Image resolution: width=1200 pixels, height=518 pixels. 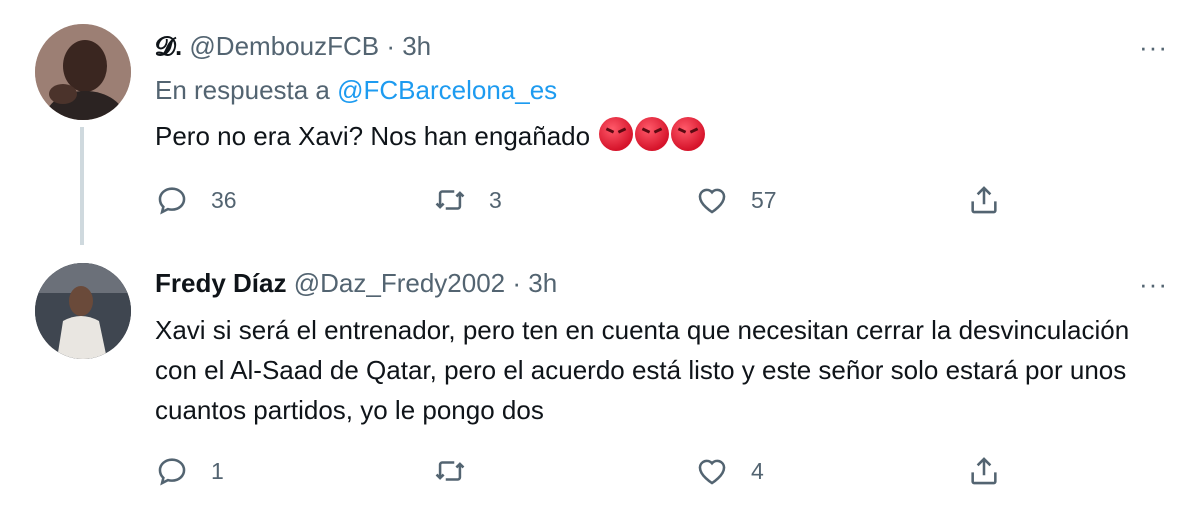 I want to click on retweet-button, so click(x=461, y=471).